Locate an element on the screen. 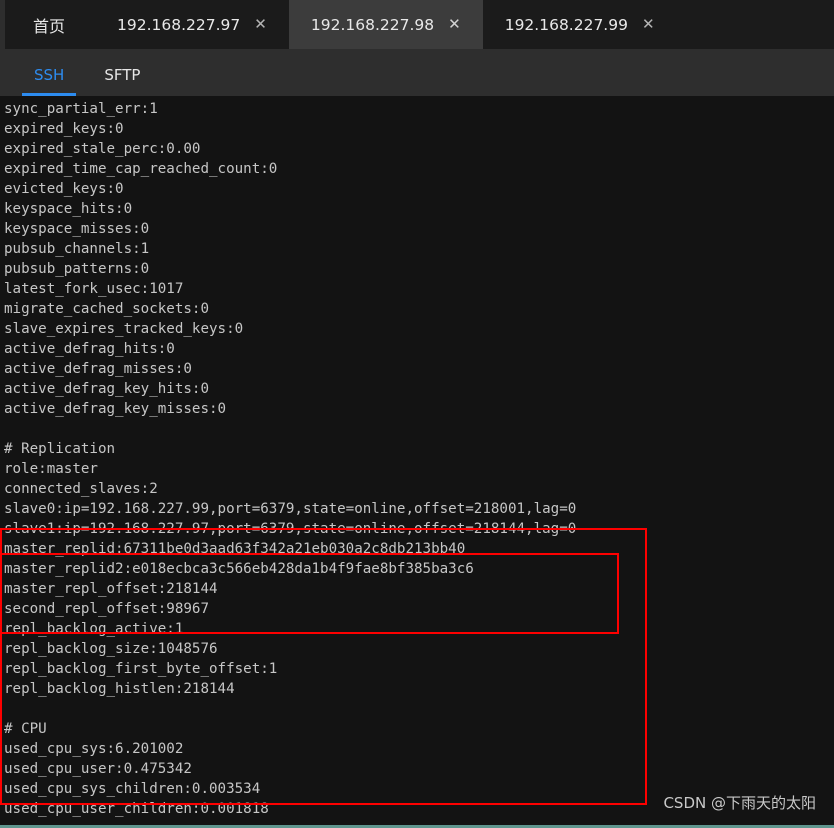 The width and height of the screenshot is (834, 828). terminal-line: role:master is located at coordinates (51, 469).